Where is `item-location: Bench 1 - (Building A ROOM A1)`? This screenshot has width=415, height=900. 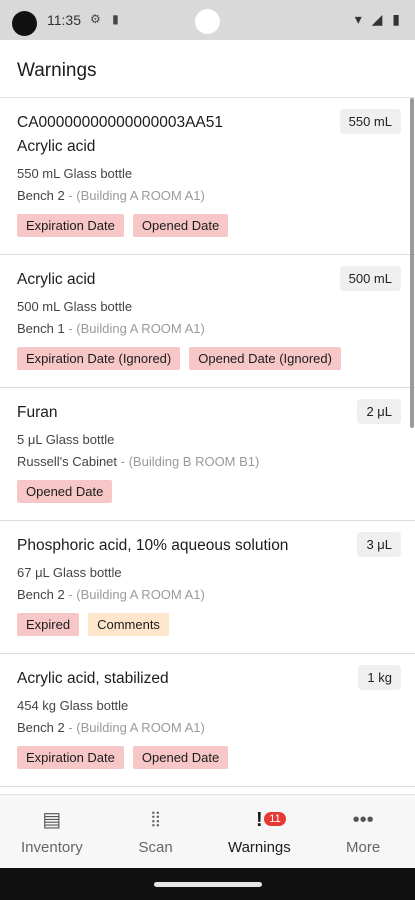
item-location: Bench 1 - (Building A ROOM A1) is located at coordinates (207, 329).